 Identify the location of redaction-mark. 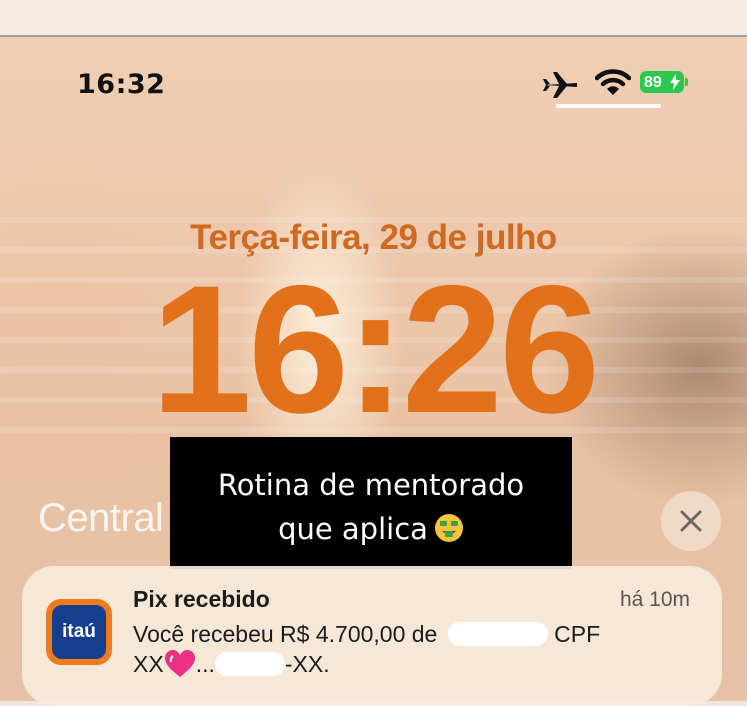
(497, 634).